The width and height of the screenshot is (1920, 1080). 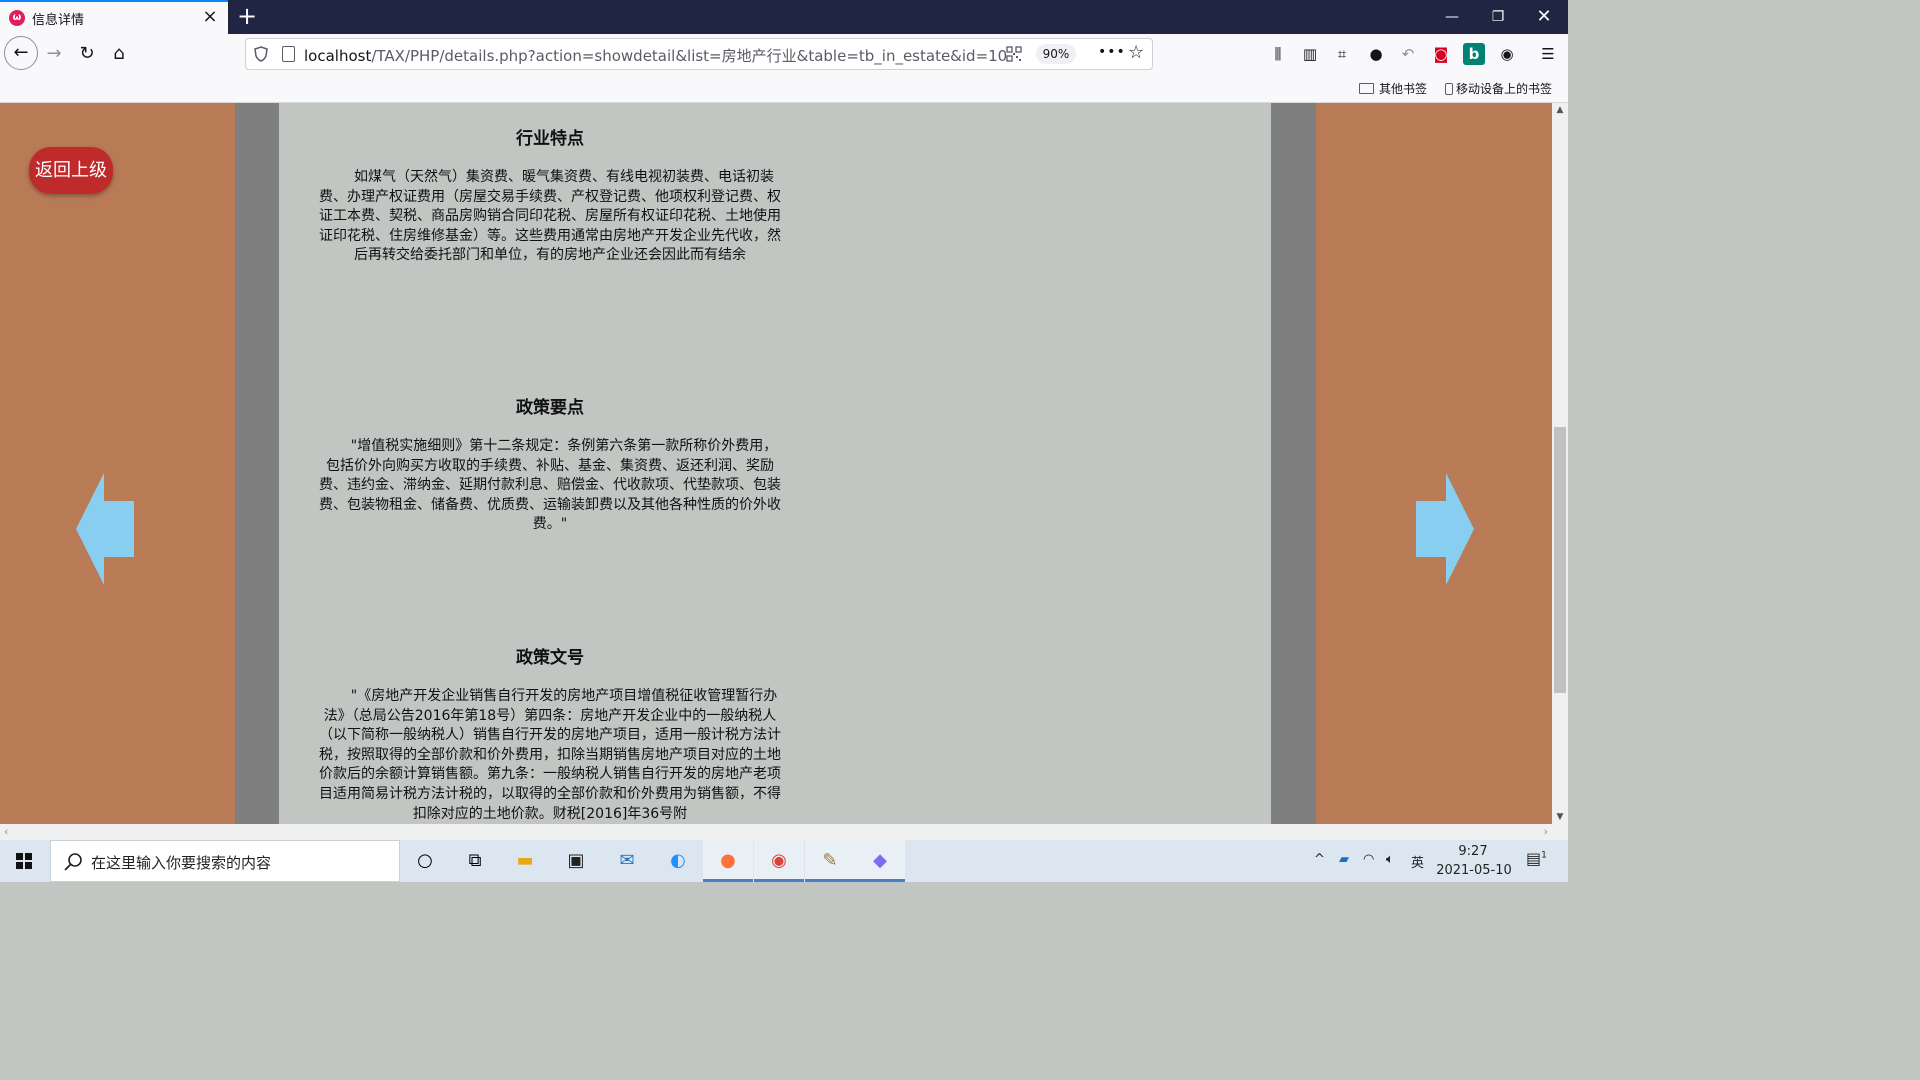 What do you see at coordinates (1368, 859) in the screenshot?
I see `network-icon: ◠` at bounding box center [1368, 859].